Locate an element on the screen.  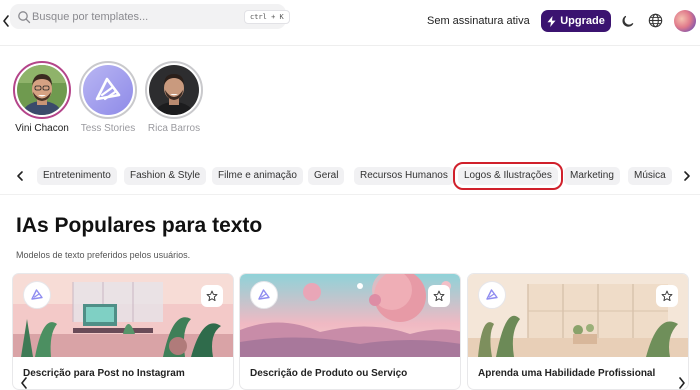
category-chip: Geral is located at coordinates (326, 176).